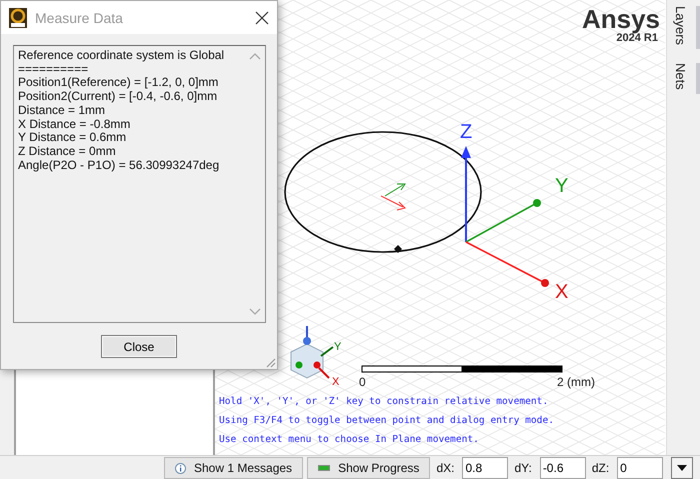  What do you see at coordinates (75, 125) in the screenshot?
I see `result-text: X Distance = -0.8mm` at bounding box center [75, 125].